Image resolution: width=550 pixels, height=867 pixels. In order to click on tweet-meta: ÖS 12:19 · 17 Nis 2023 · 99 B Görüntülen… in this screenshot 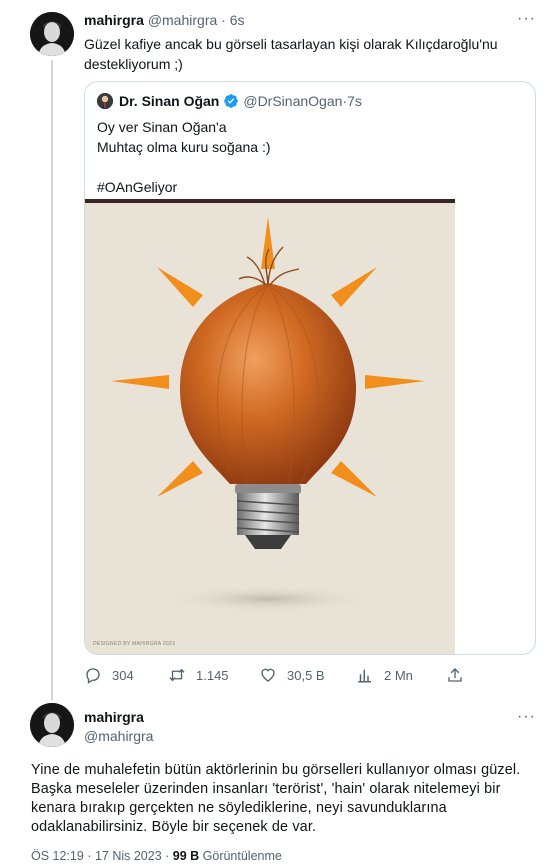, I will do `click(156, 856)`.